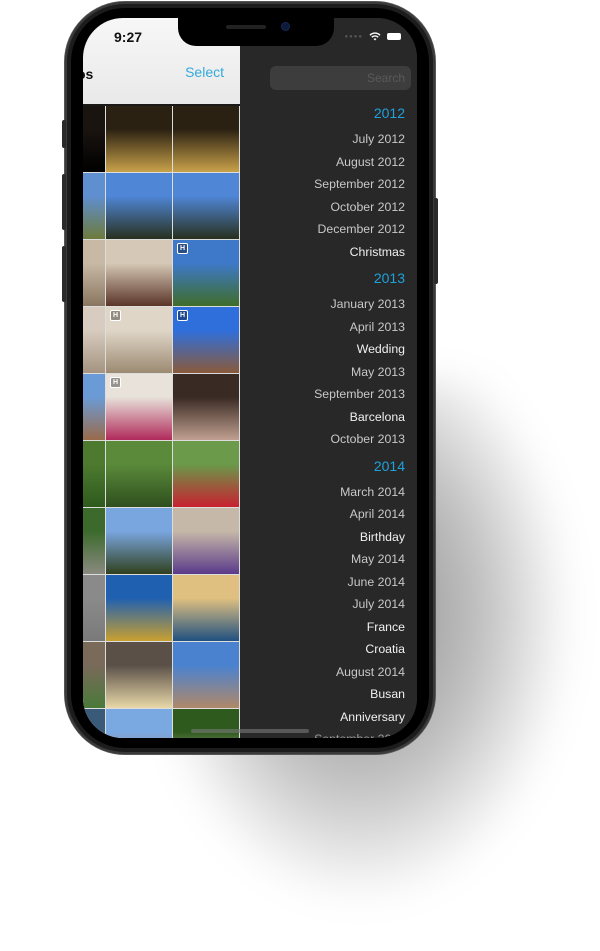 The height and width of the screenshot is (951, 600). What do you see at coordinates (64, 202) in the screenshot?
I see `volume-up-button` at bounding box center [64, 202].